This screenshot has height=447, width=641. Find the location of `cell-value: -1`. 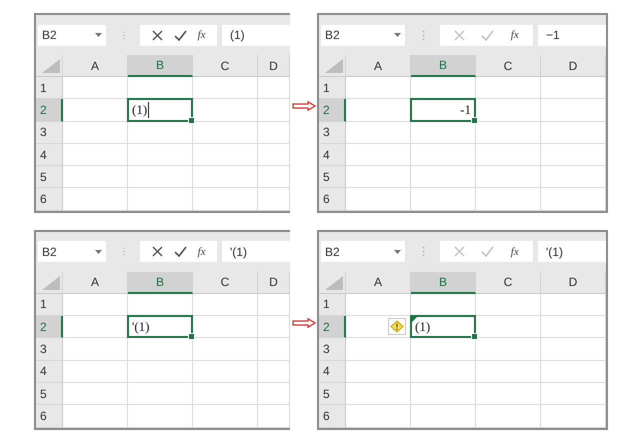

cell-value: -1 is located at coordinates (465, 110).